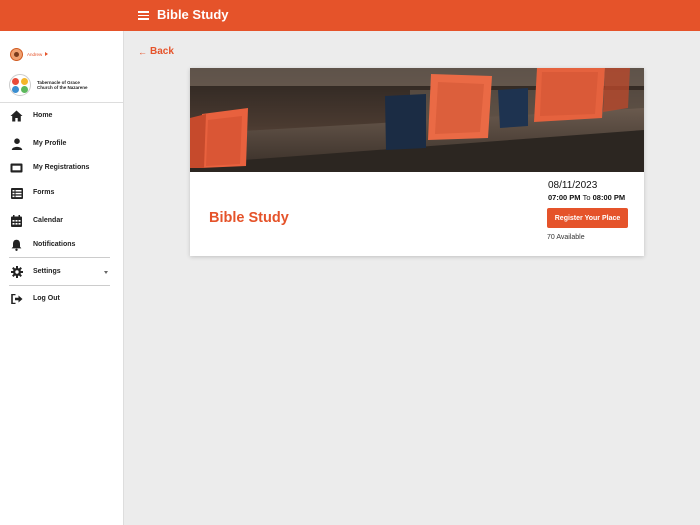 This screenshot has width=700, height=525. Describe the element at coordinates (16, 245) in the screenshot. I see `bell-icon` at that location.